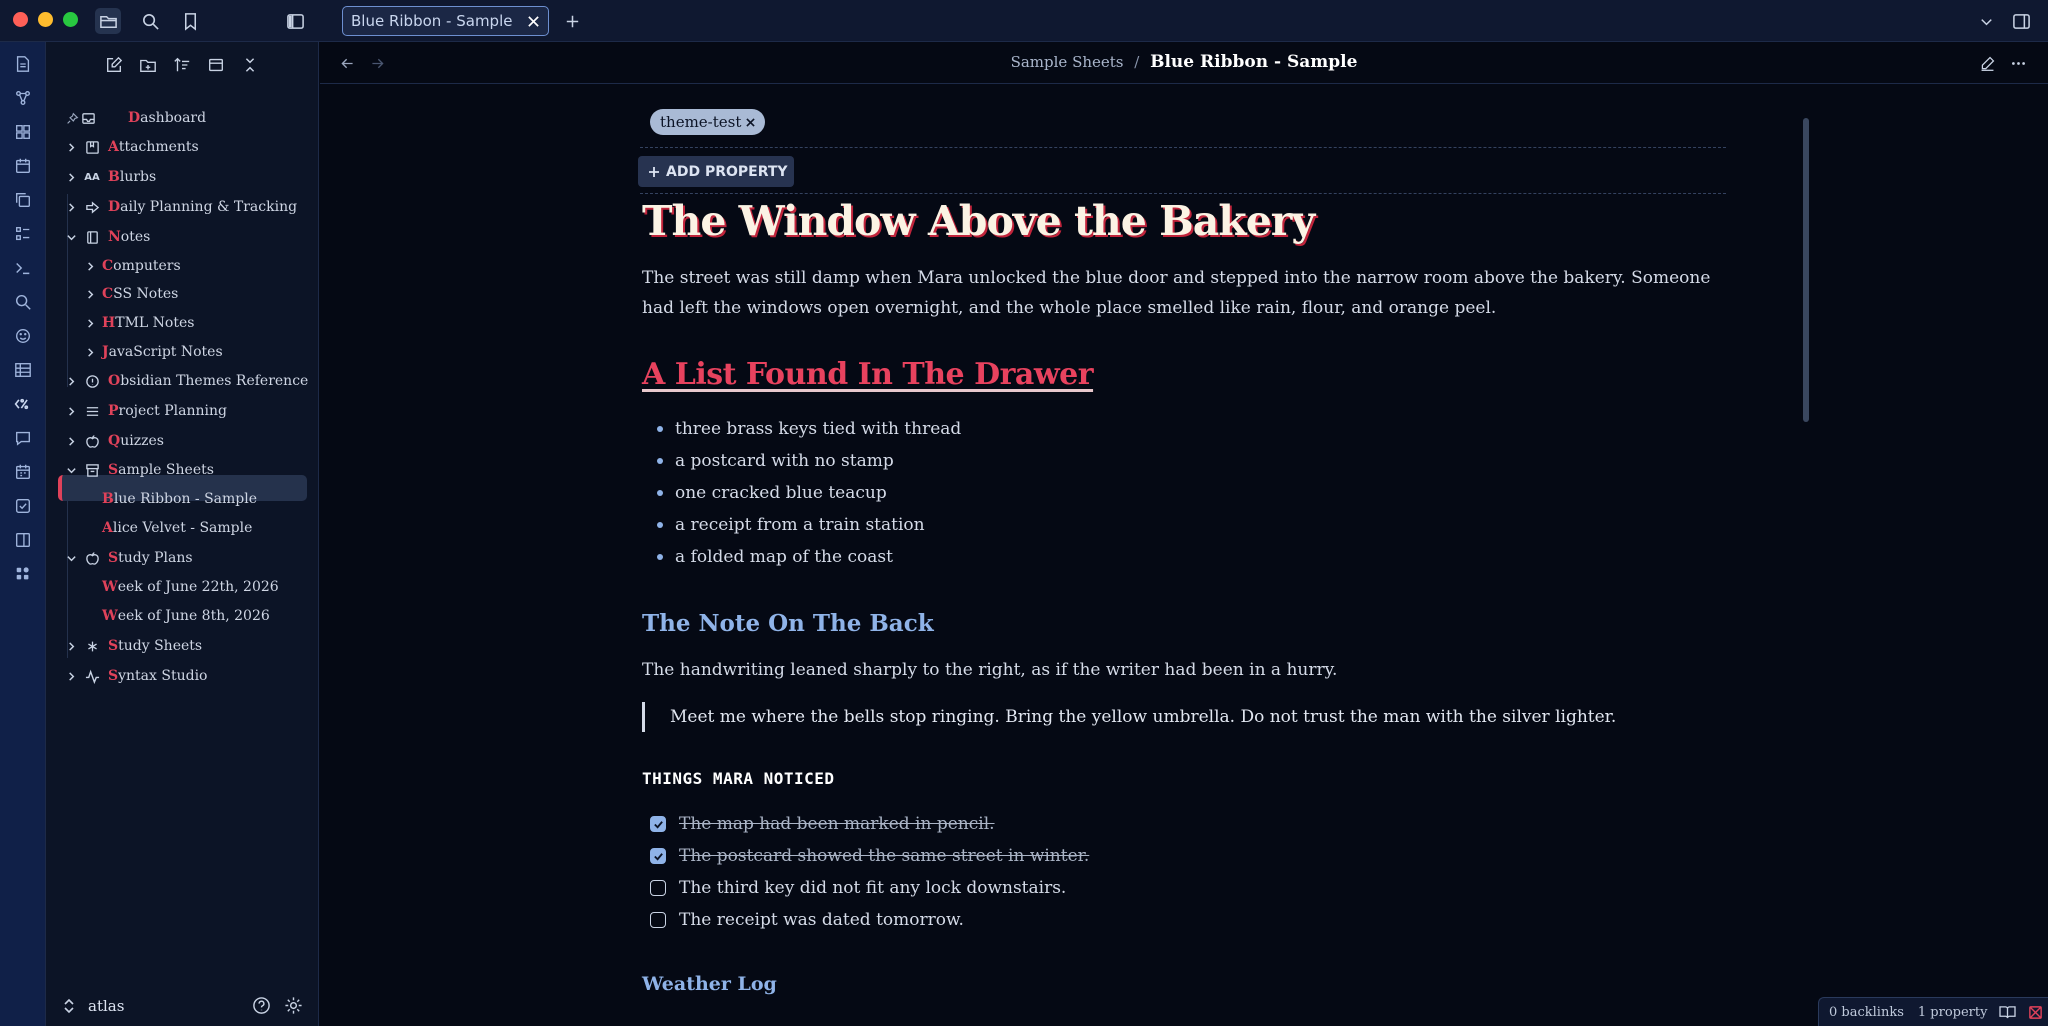  Describe the element at coordinates (23, 200) in the screenshot. I see `copy-icon` at that location.